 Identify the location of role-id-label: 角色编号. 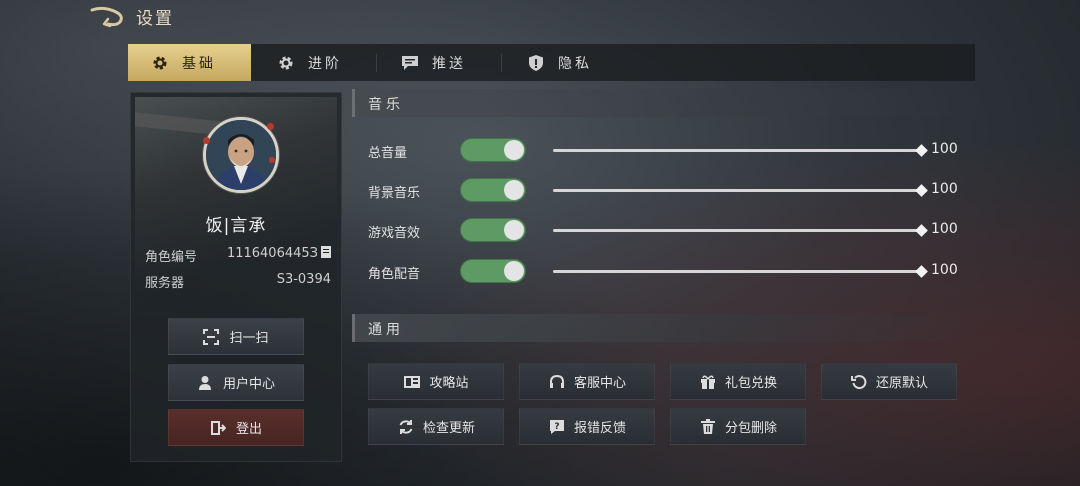
(171, 257).